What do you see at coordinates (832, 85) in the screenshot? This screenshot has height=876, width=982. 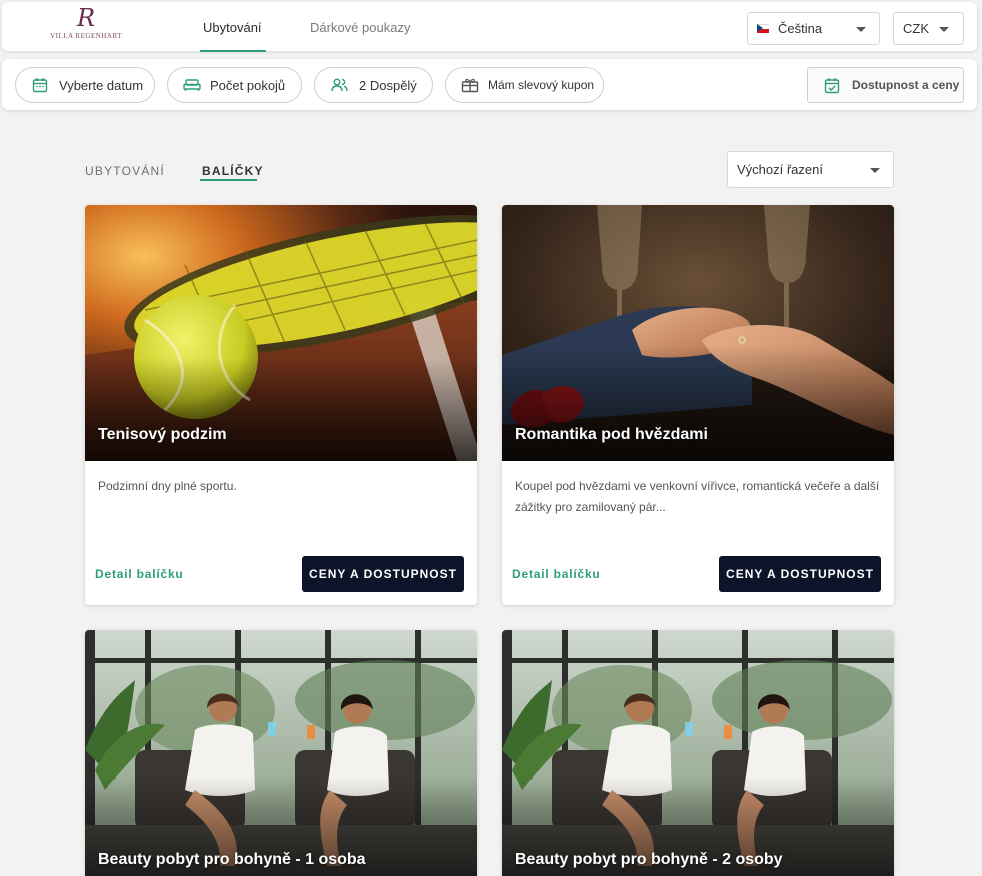 I see `calendar-check-icon` at bounding box center [832, 85].